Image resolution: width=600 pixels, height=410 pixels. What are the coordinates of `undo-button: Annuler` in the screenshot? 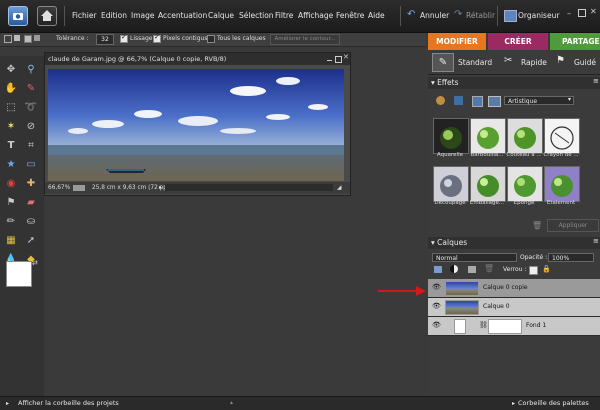 It's located at (434, 15).